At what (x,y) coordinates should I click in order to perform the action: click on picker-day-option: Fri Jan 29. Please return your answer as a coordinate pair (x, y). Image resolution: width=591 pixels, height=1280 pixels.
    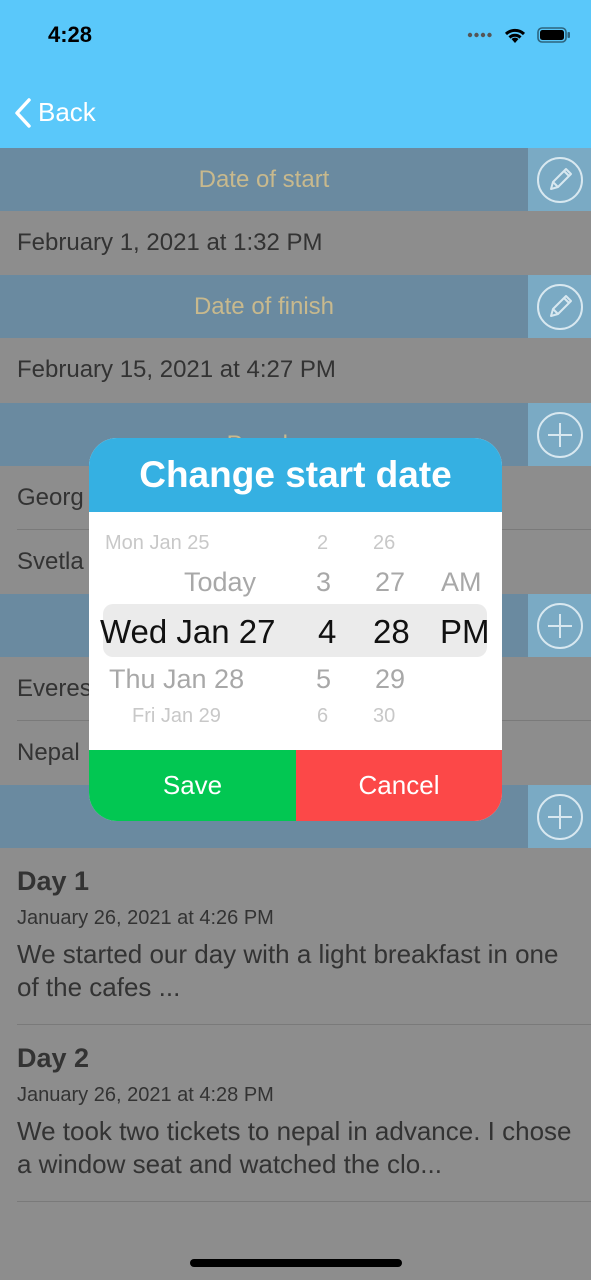
    Looking at the image, I should click on (176, 716).